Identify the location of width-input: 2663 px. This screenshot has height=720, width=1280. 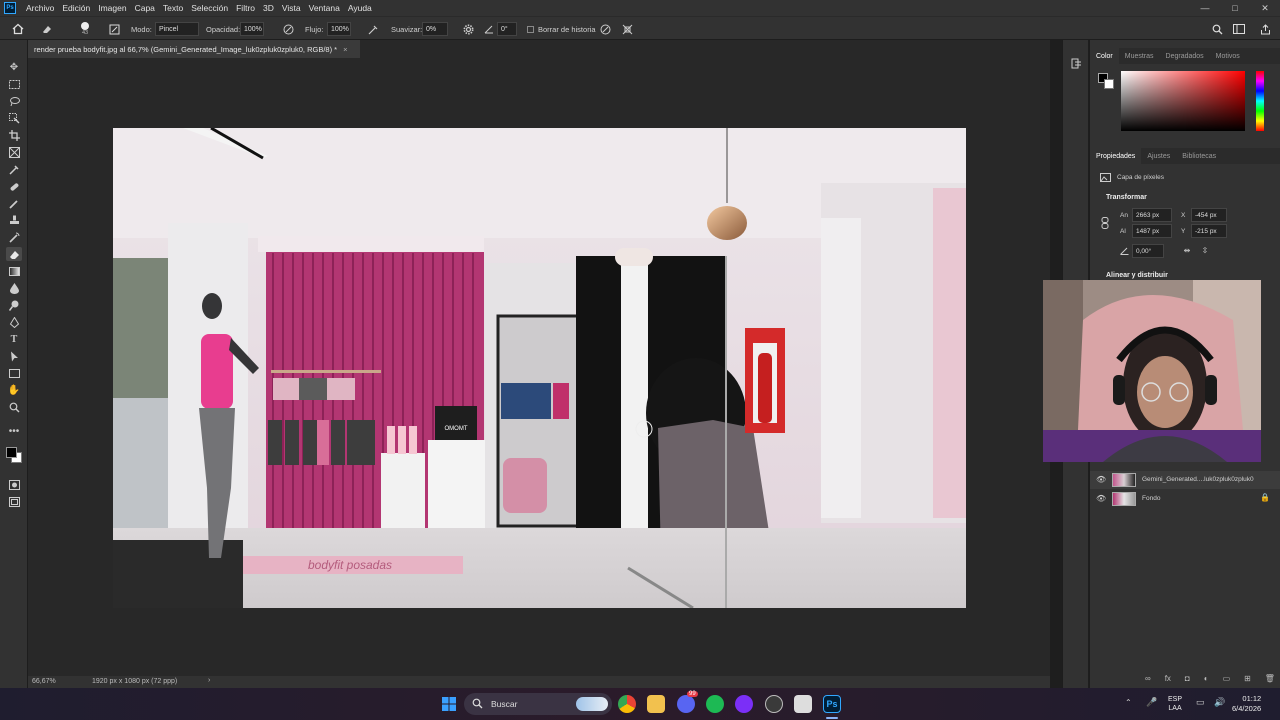
(1152, 215).